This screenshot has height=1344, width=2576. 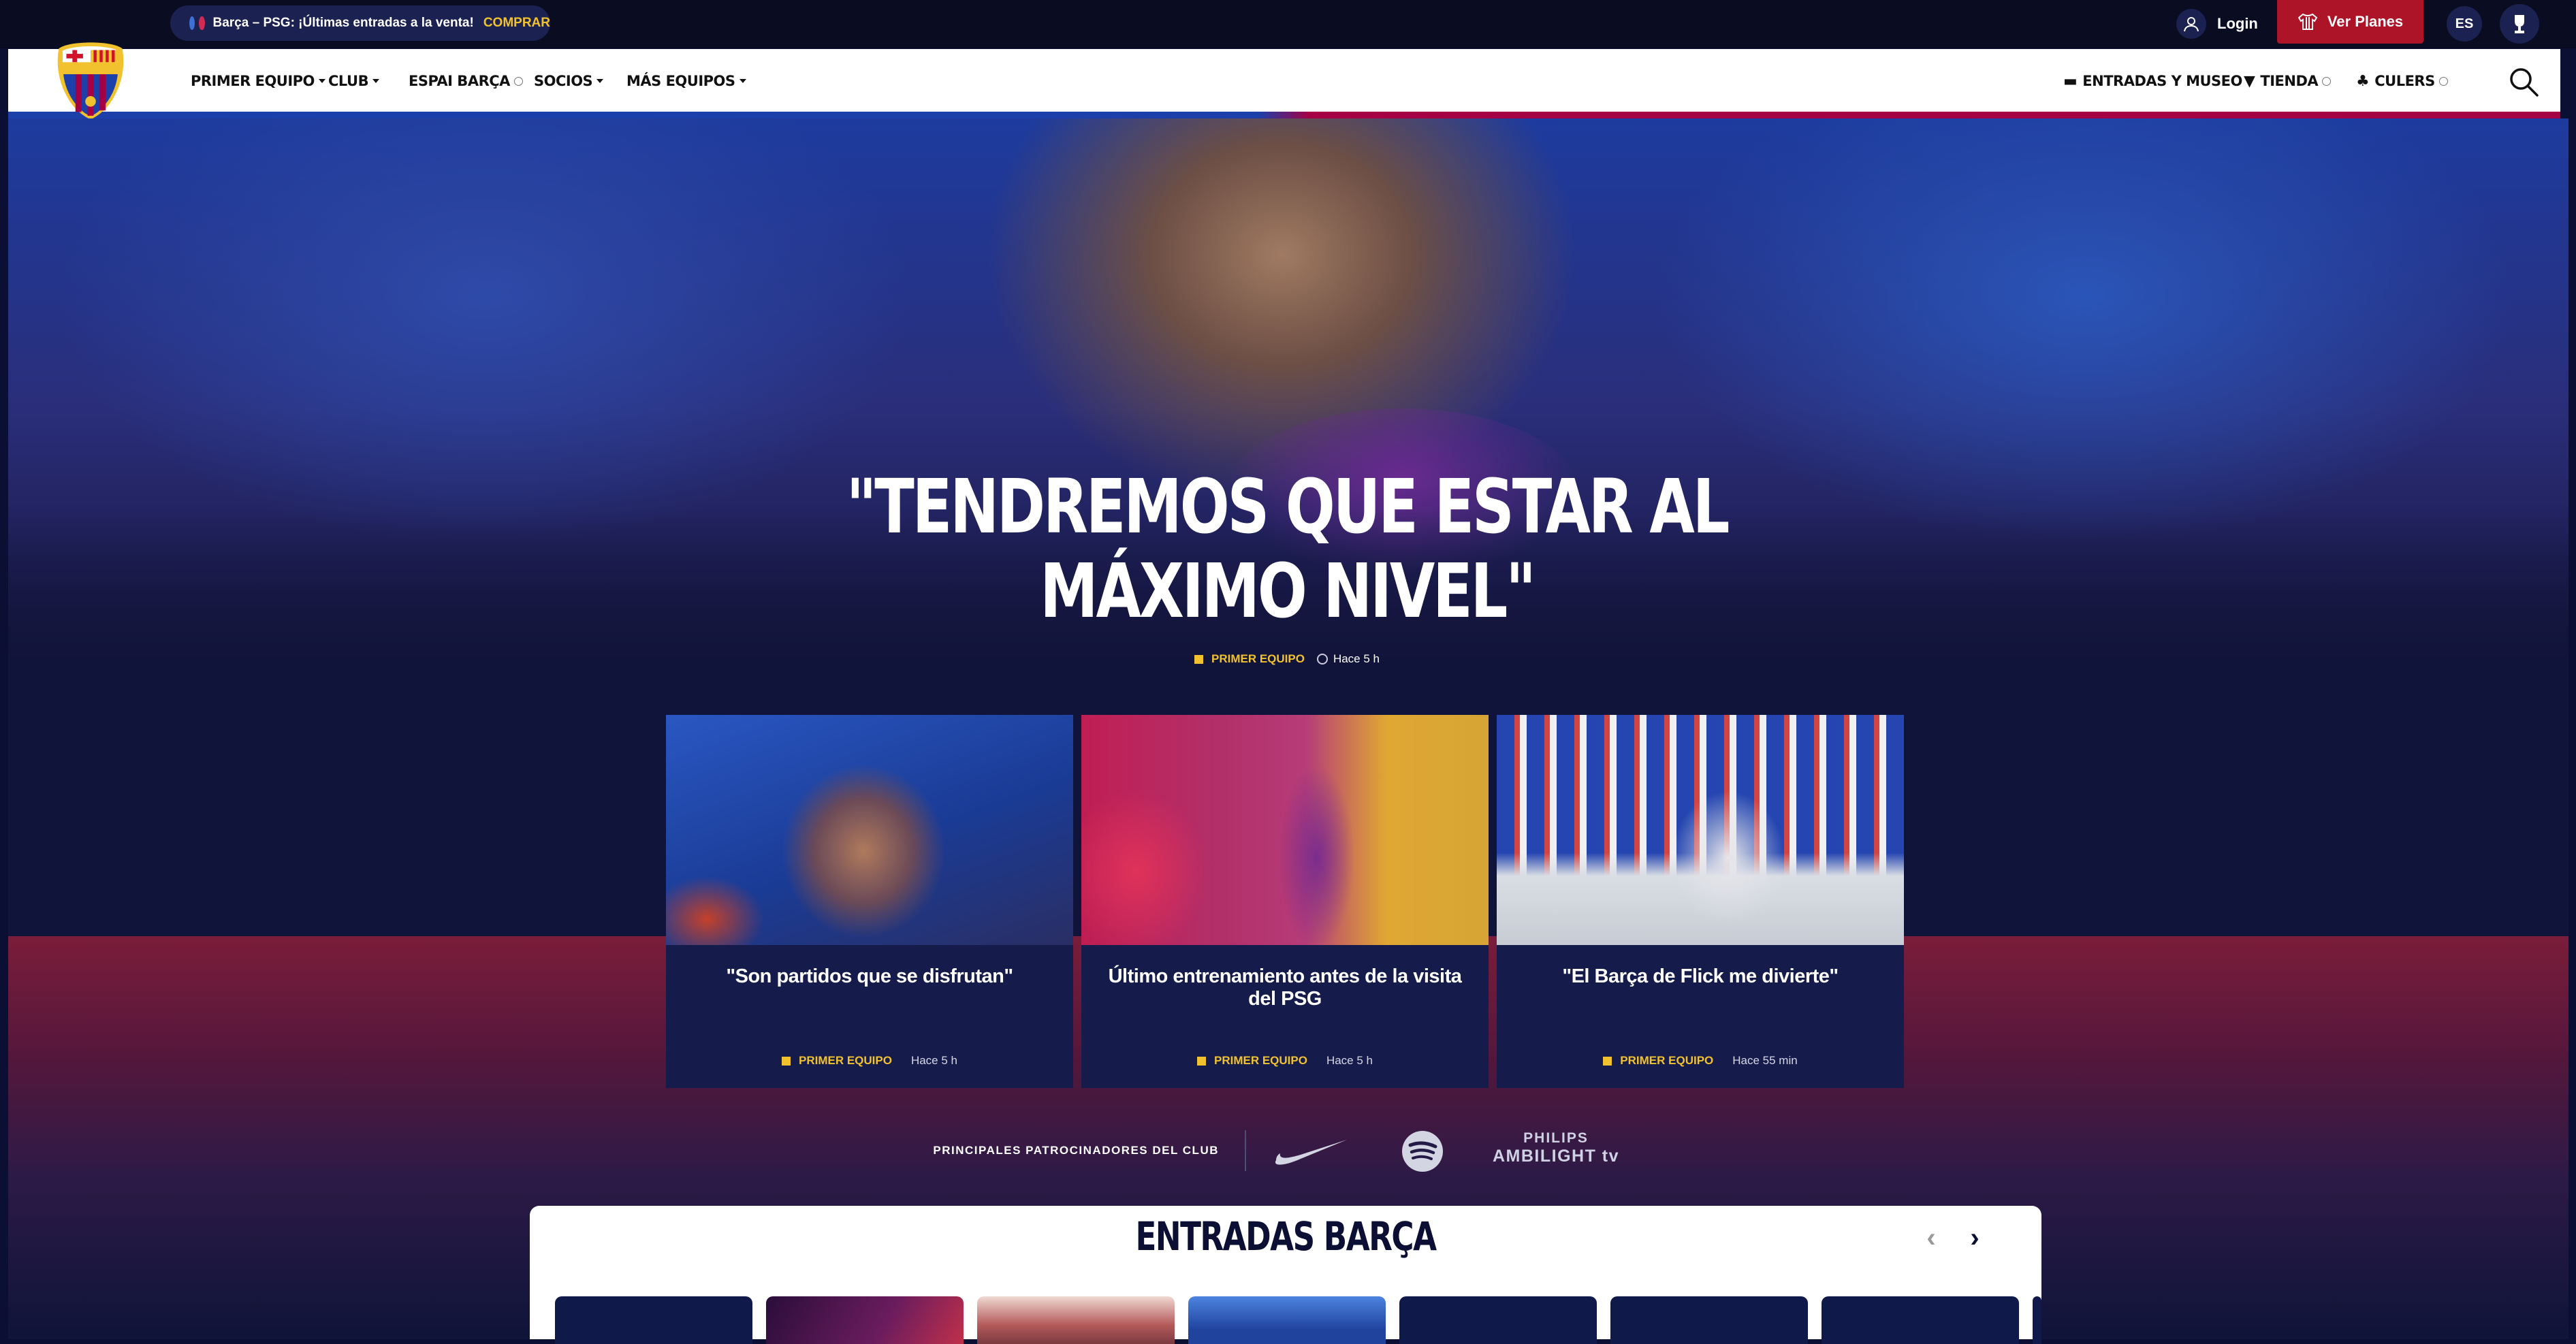 What do you see at coordinates (1765, 1060) in the screenshot?
I see `news-card-time: Hace 55 min` at bounding box center [1765, 1060].